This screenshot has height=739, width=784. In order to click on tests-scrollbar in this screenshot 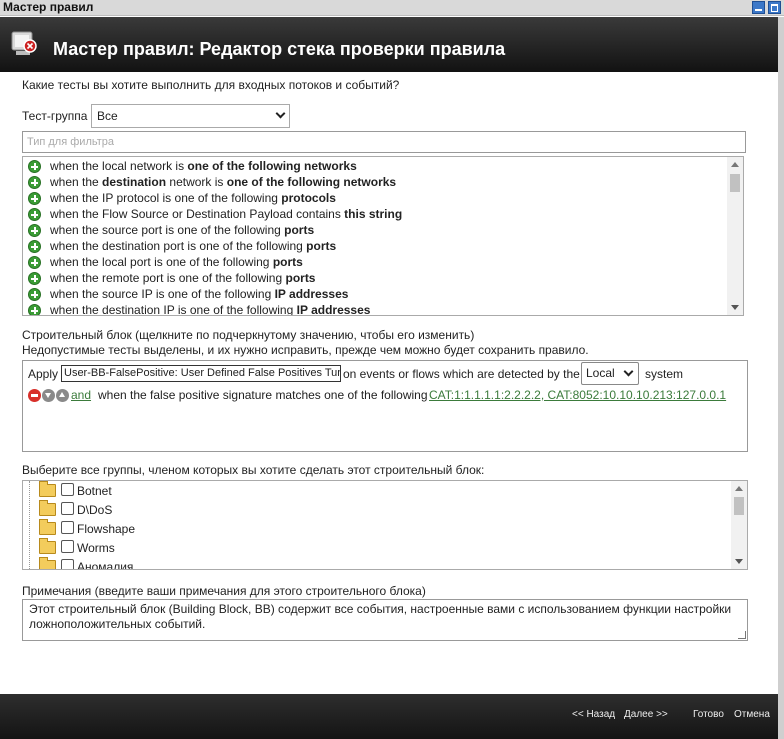, I will do `click(735, 236)`.